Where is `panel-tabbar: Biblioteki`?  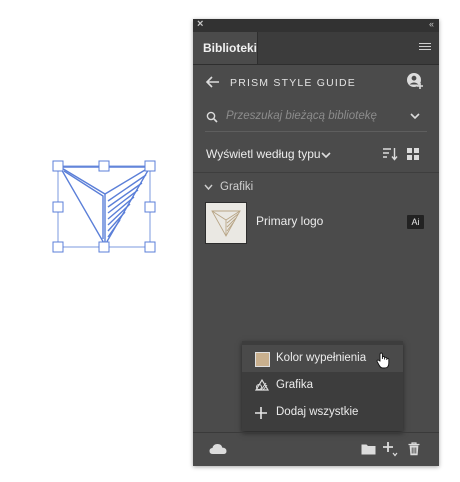
panel-tabbar: Biblioteki is located at coordinates (316, 48).